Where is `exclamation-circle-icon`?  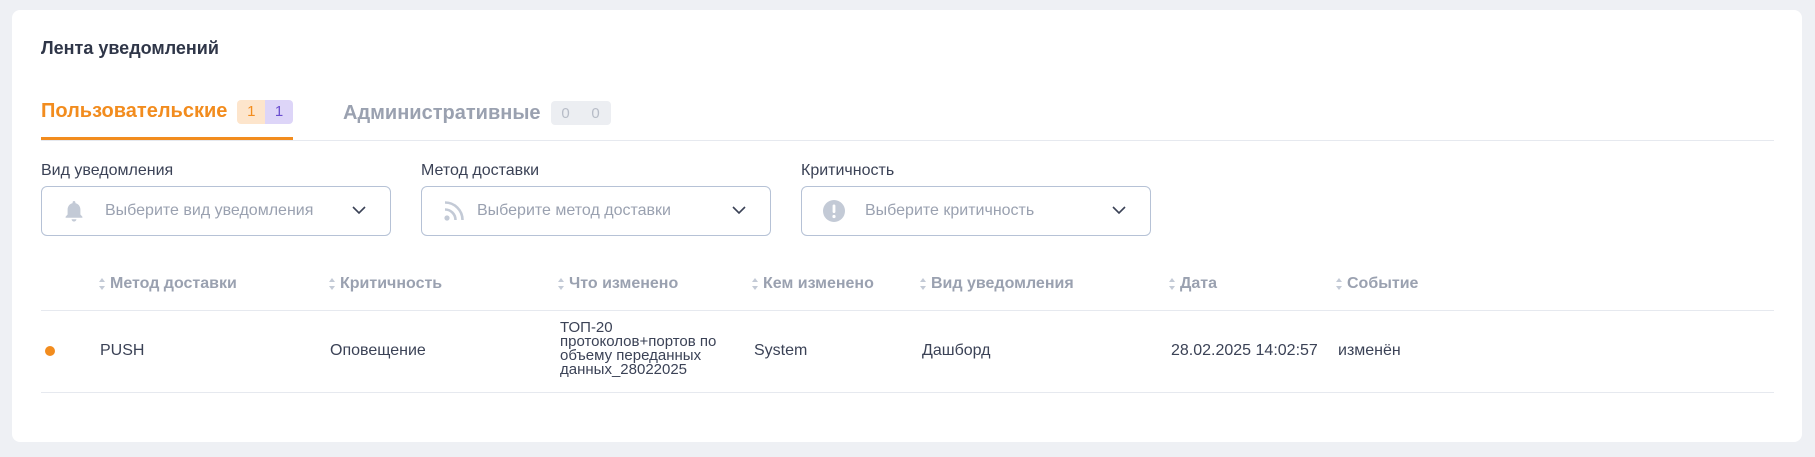
exclamation-circle-icon is located at coordinates (834, 211).